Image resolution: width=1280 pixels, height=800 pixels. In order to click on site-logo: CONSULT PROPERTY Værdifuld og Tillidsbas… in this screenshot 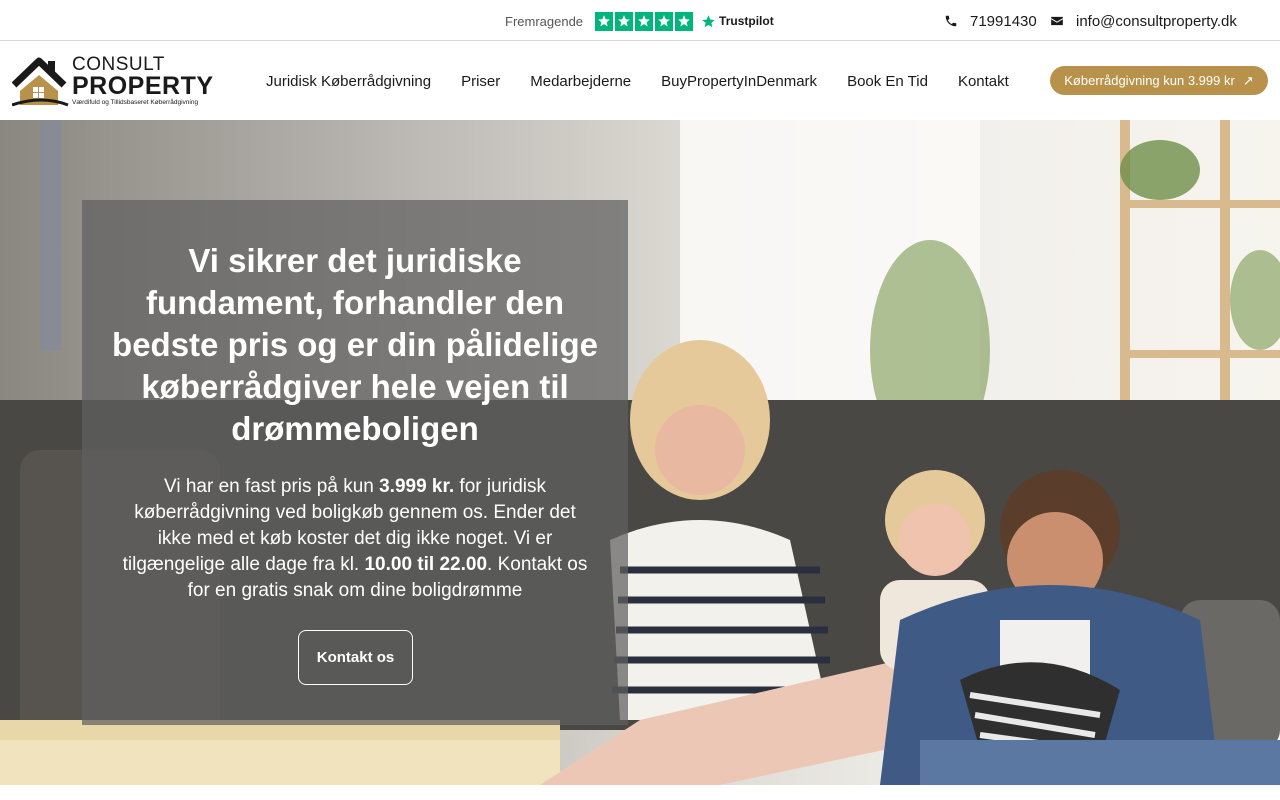, I will do `click(117, 81)`.